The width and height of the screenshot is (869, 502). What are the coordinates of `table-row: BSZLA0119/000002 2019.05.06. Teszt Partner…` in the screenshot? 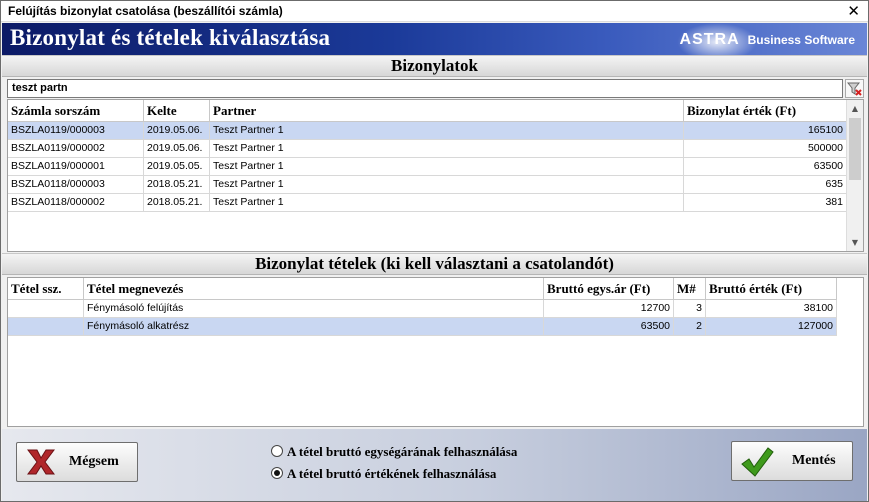 It's located at (427, 149).